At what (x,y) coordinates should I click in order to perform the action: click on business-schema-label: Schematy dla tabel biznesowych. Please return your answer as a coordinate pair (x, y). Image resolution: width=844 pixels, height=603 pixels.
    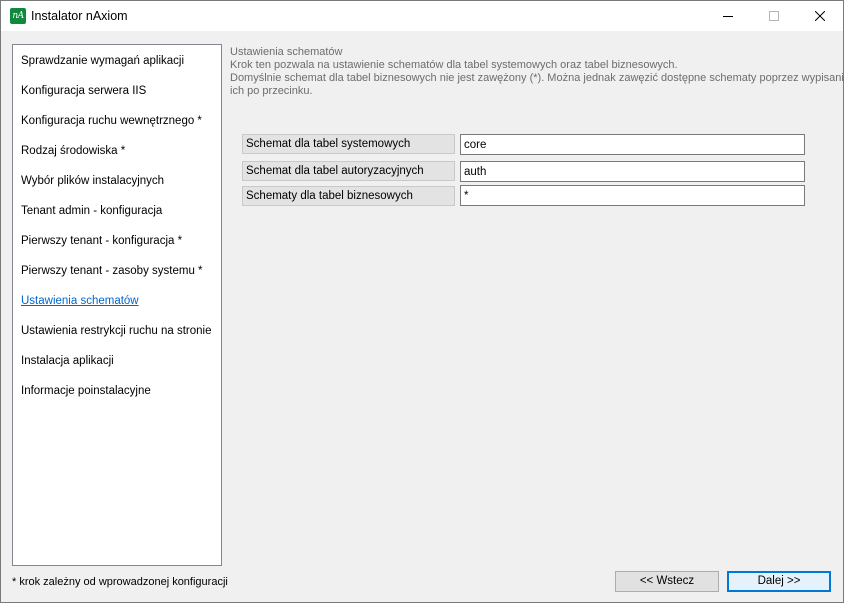
    Looking at the image, I should click on (348, 196).